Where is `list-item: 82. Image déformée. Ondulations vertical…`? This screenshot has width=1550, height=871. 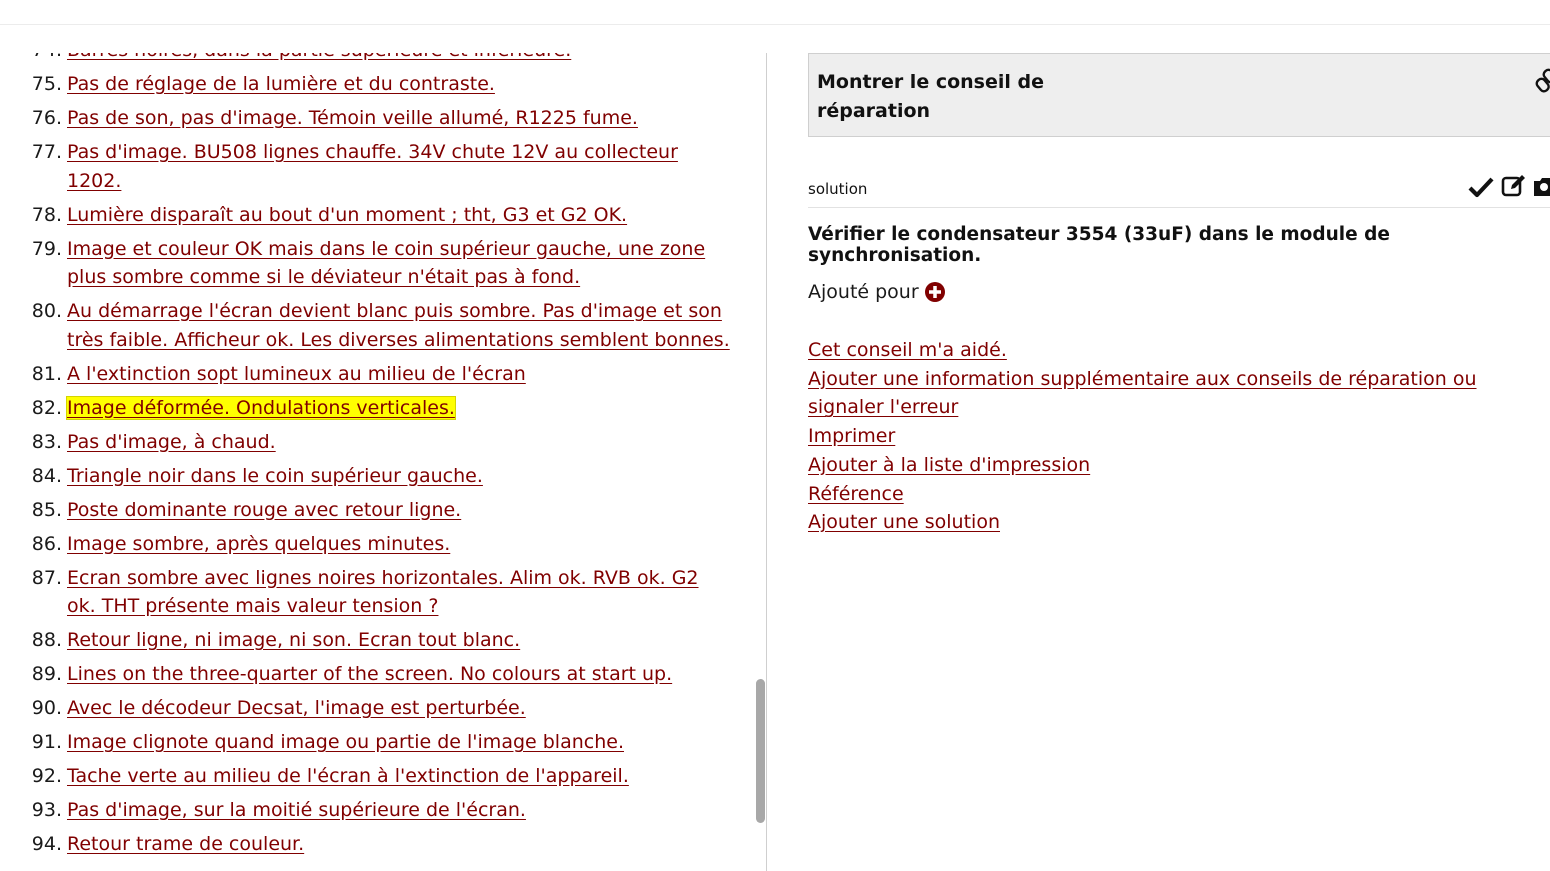
list-item: 82. Image déformée. Ondulations vertical… is located at coordinates (375, 408).